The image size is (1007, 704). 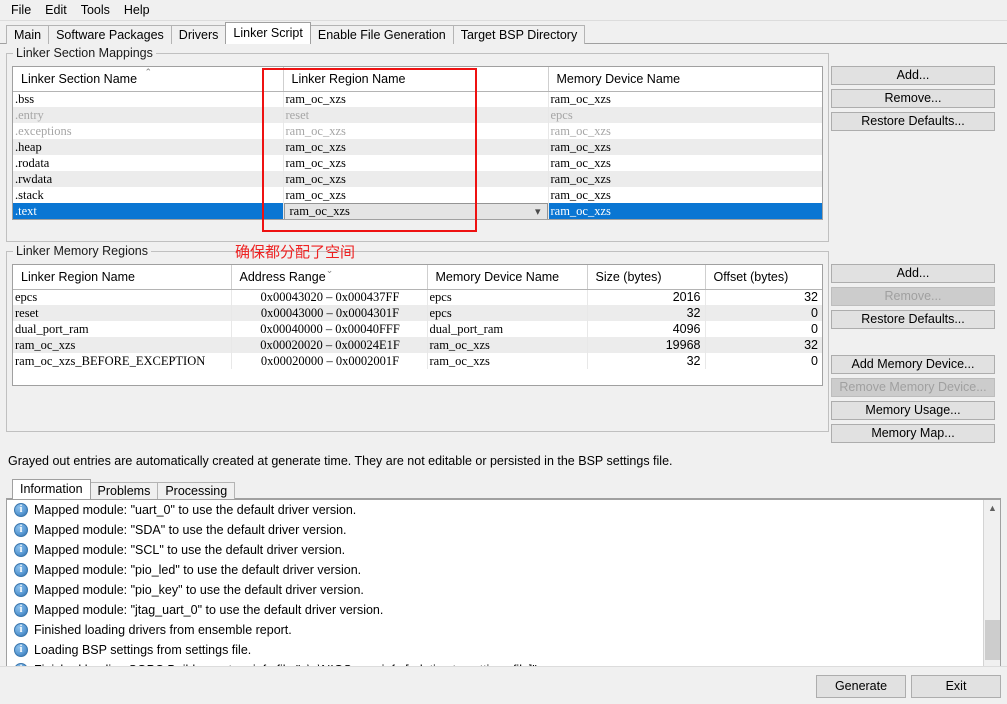 What do you see at coordinates (503, 489) in the screenshot?
I see `log-tab-strip: Information Problems Processing` at bounding box center [503, 489].